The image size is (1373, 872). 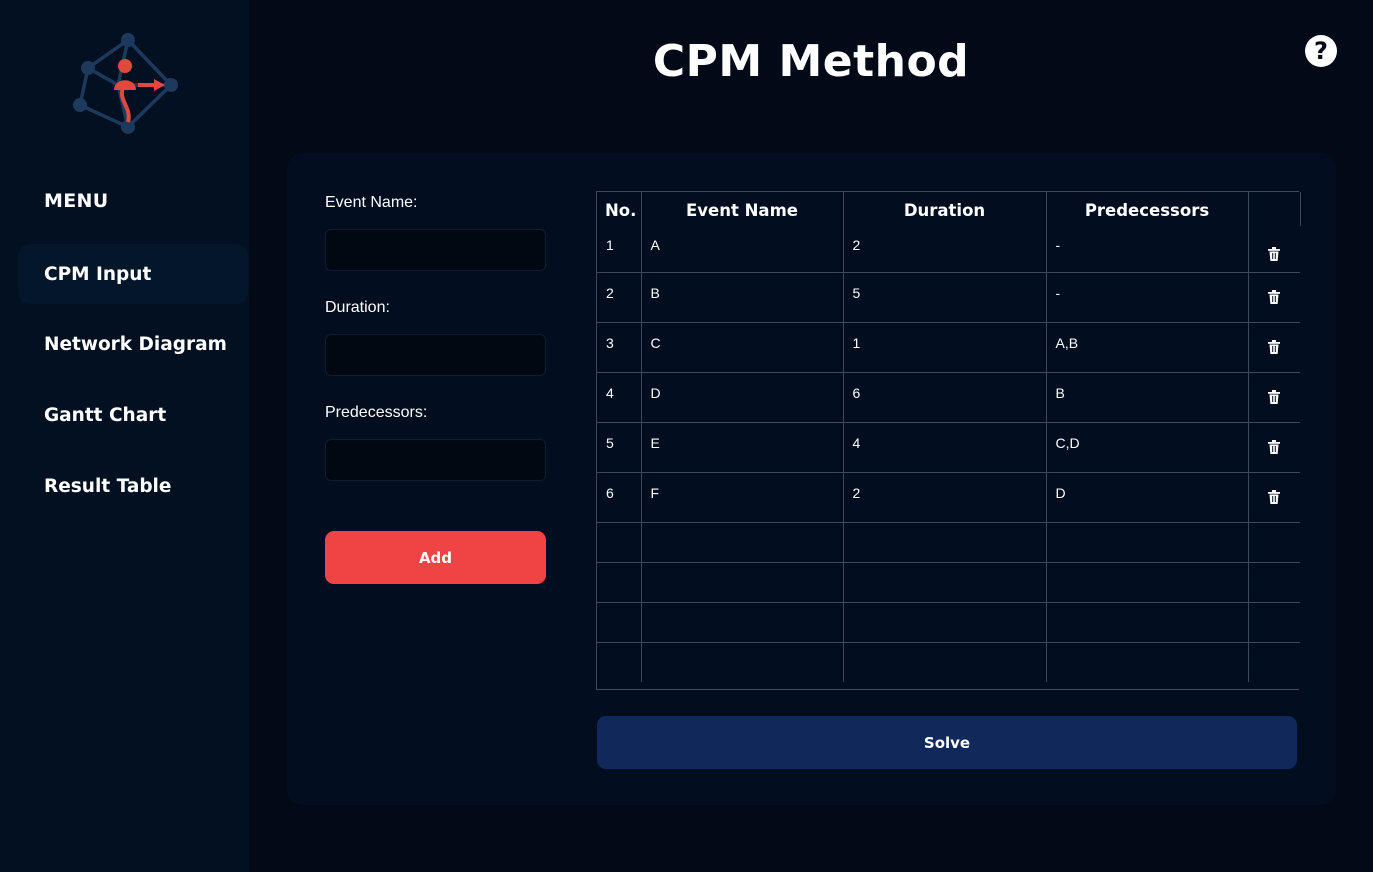 What do you see at coordinates (1147, 396) in the screenshot?
I see `cell-predecessors: B` at bounding box center [1147, 396].